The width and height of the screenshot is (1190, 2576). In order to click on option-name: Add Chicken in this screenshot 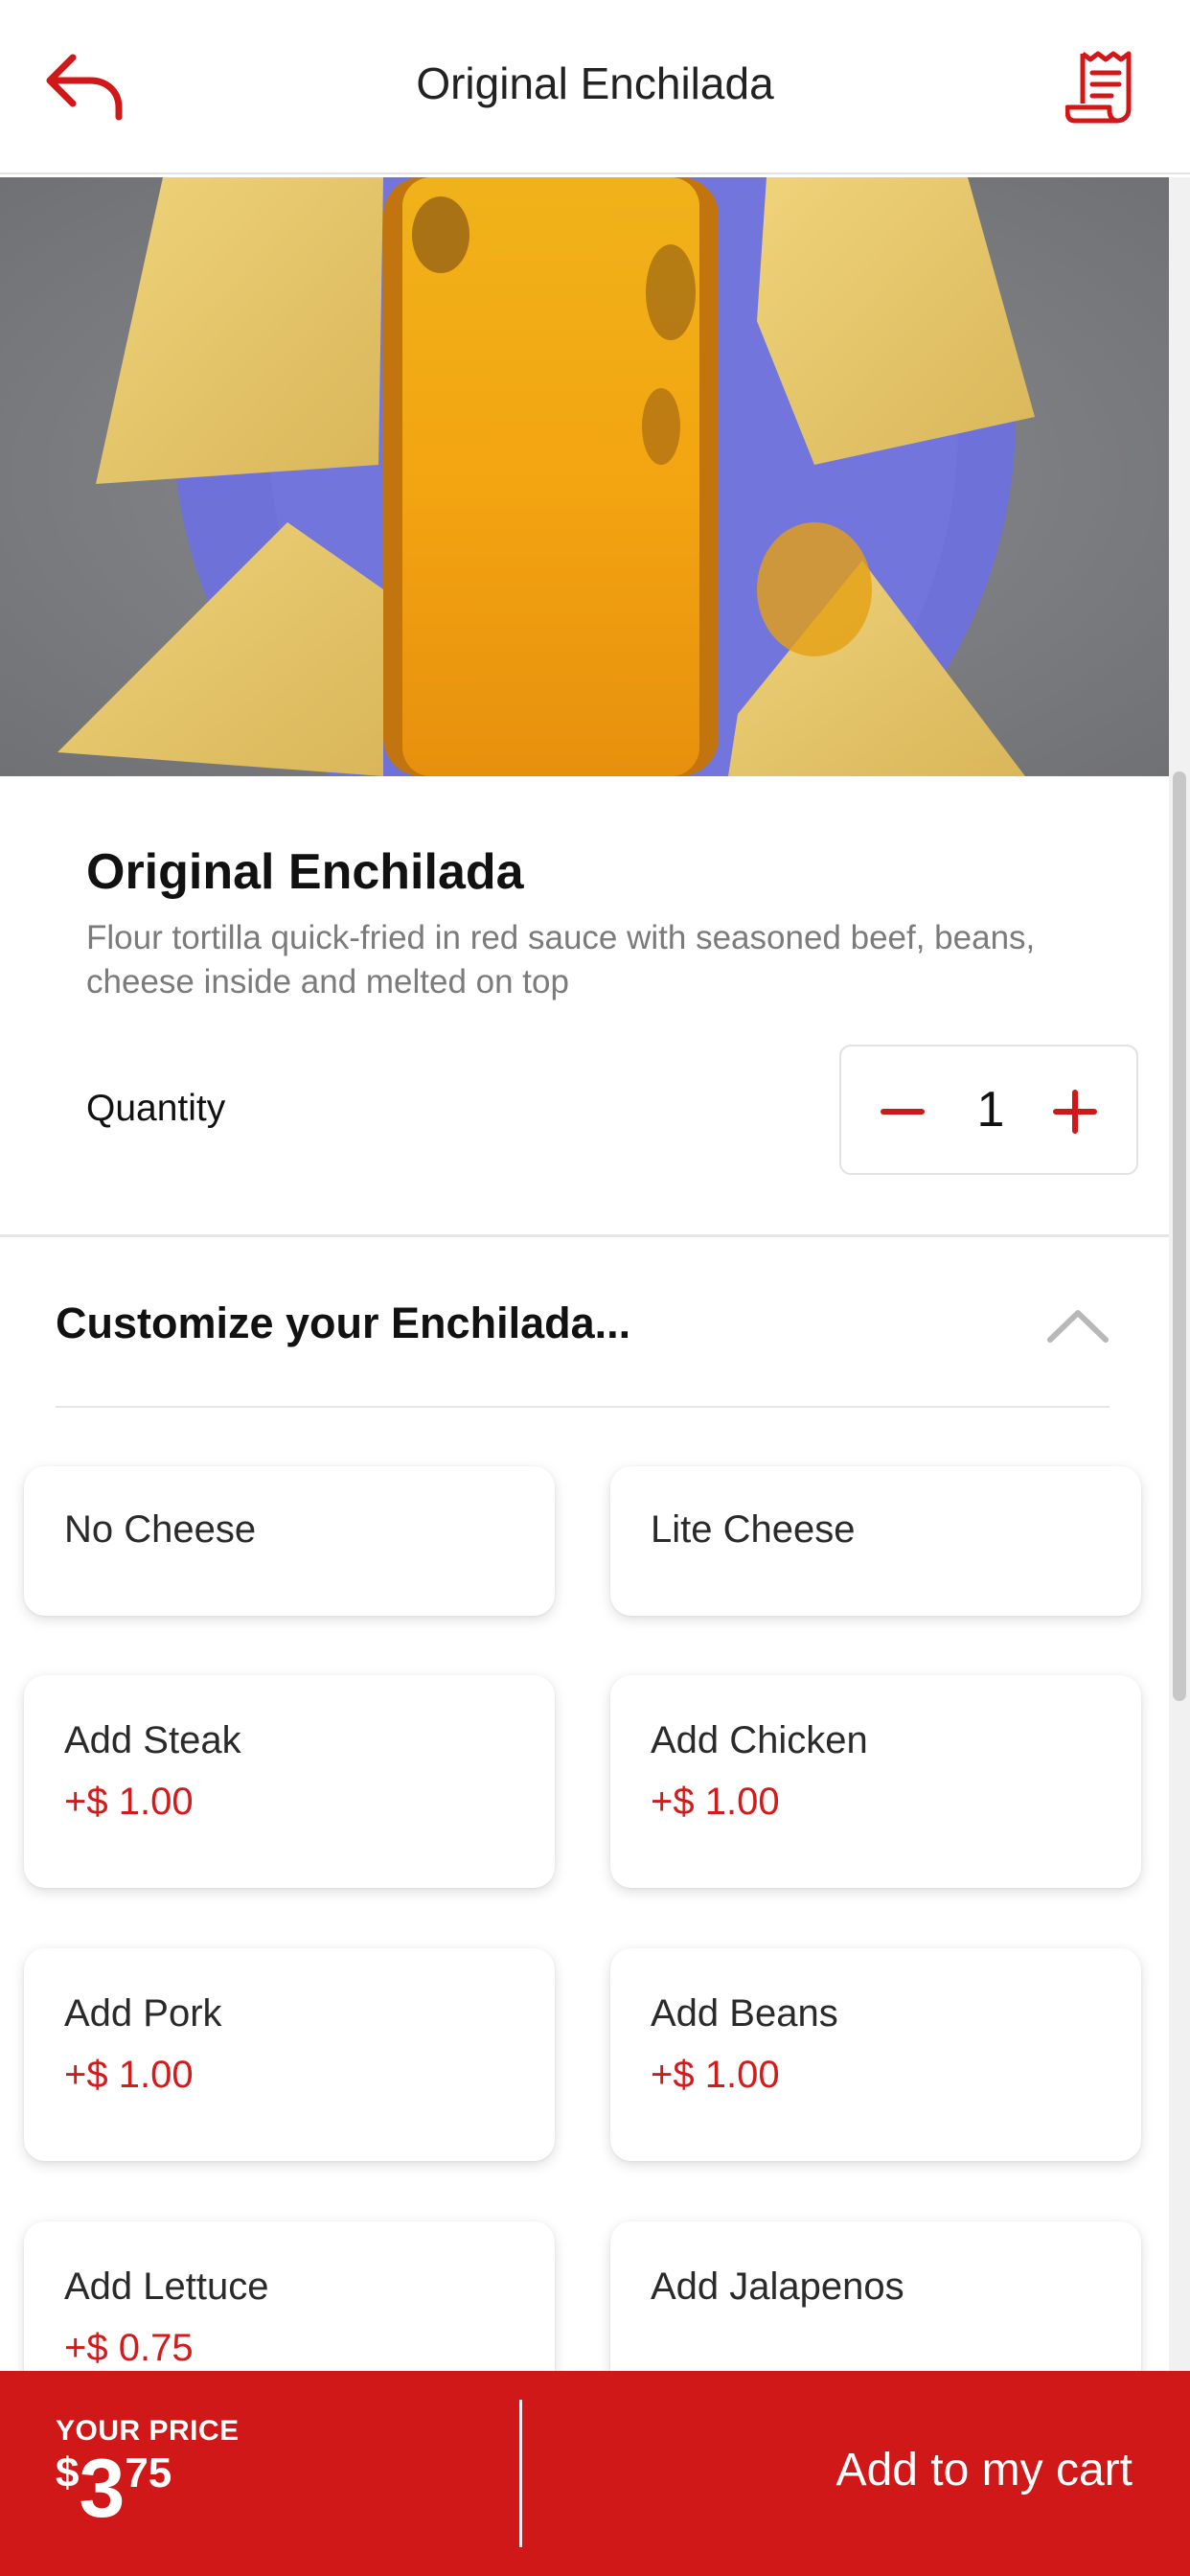, I will do `click(760, 1740)`.